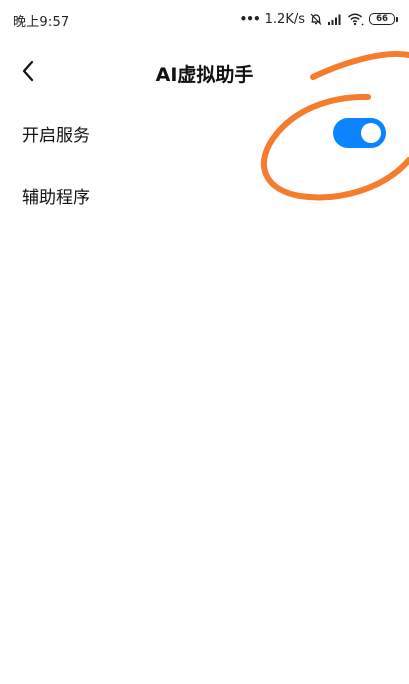  I want to click on wifi-icon, so click(356, 19).